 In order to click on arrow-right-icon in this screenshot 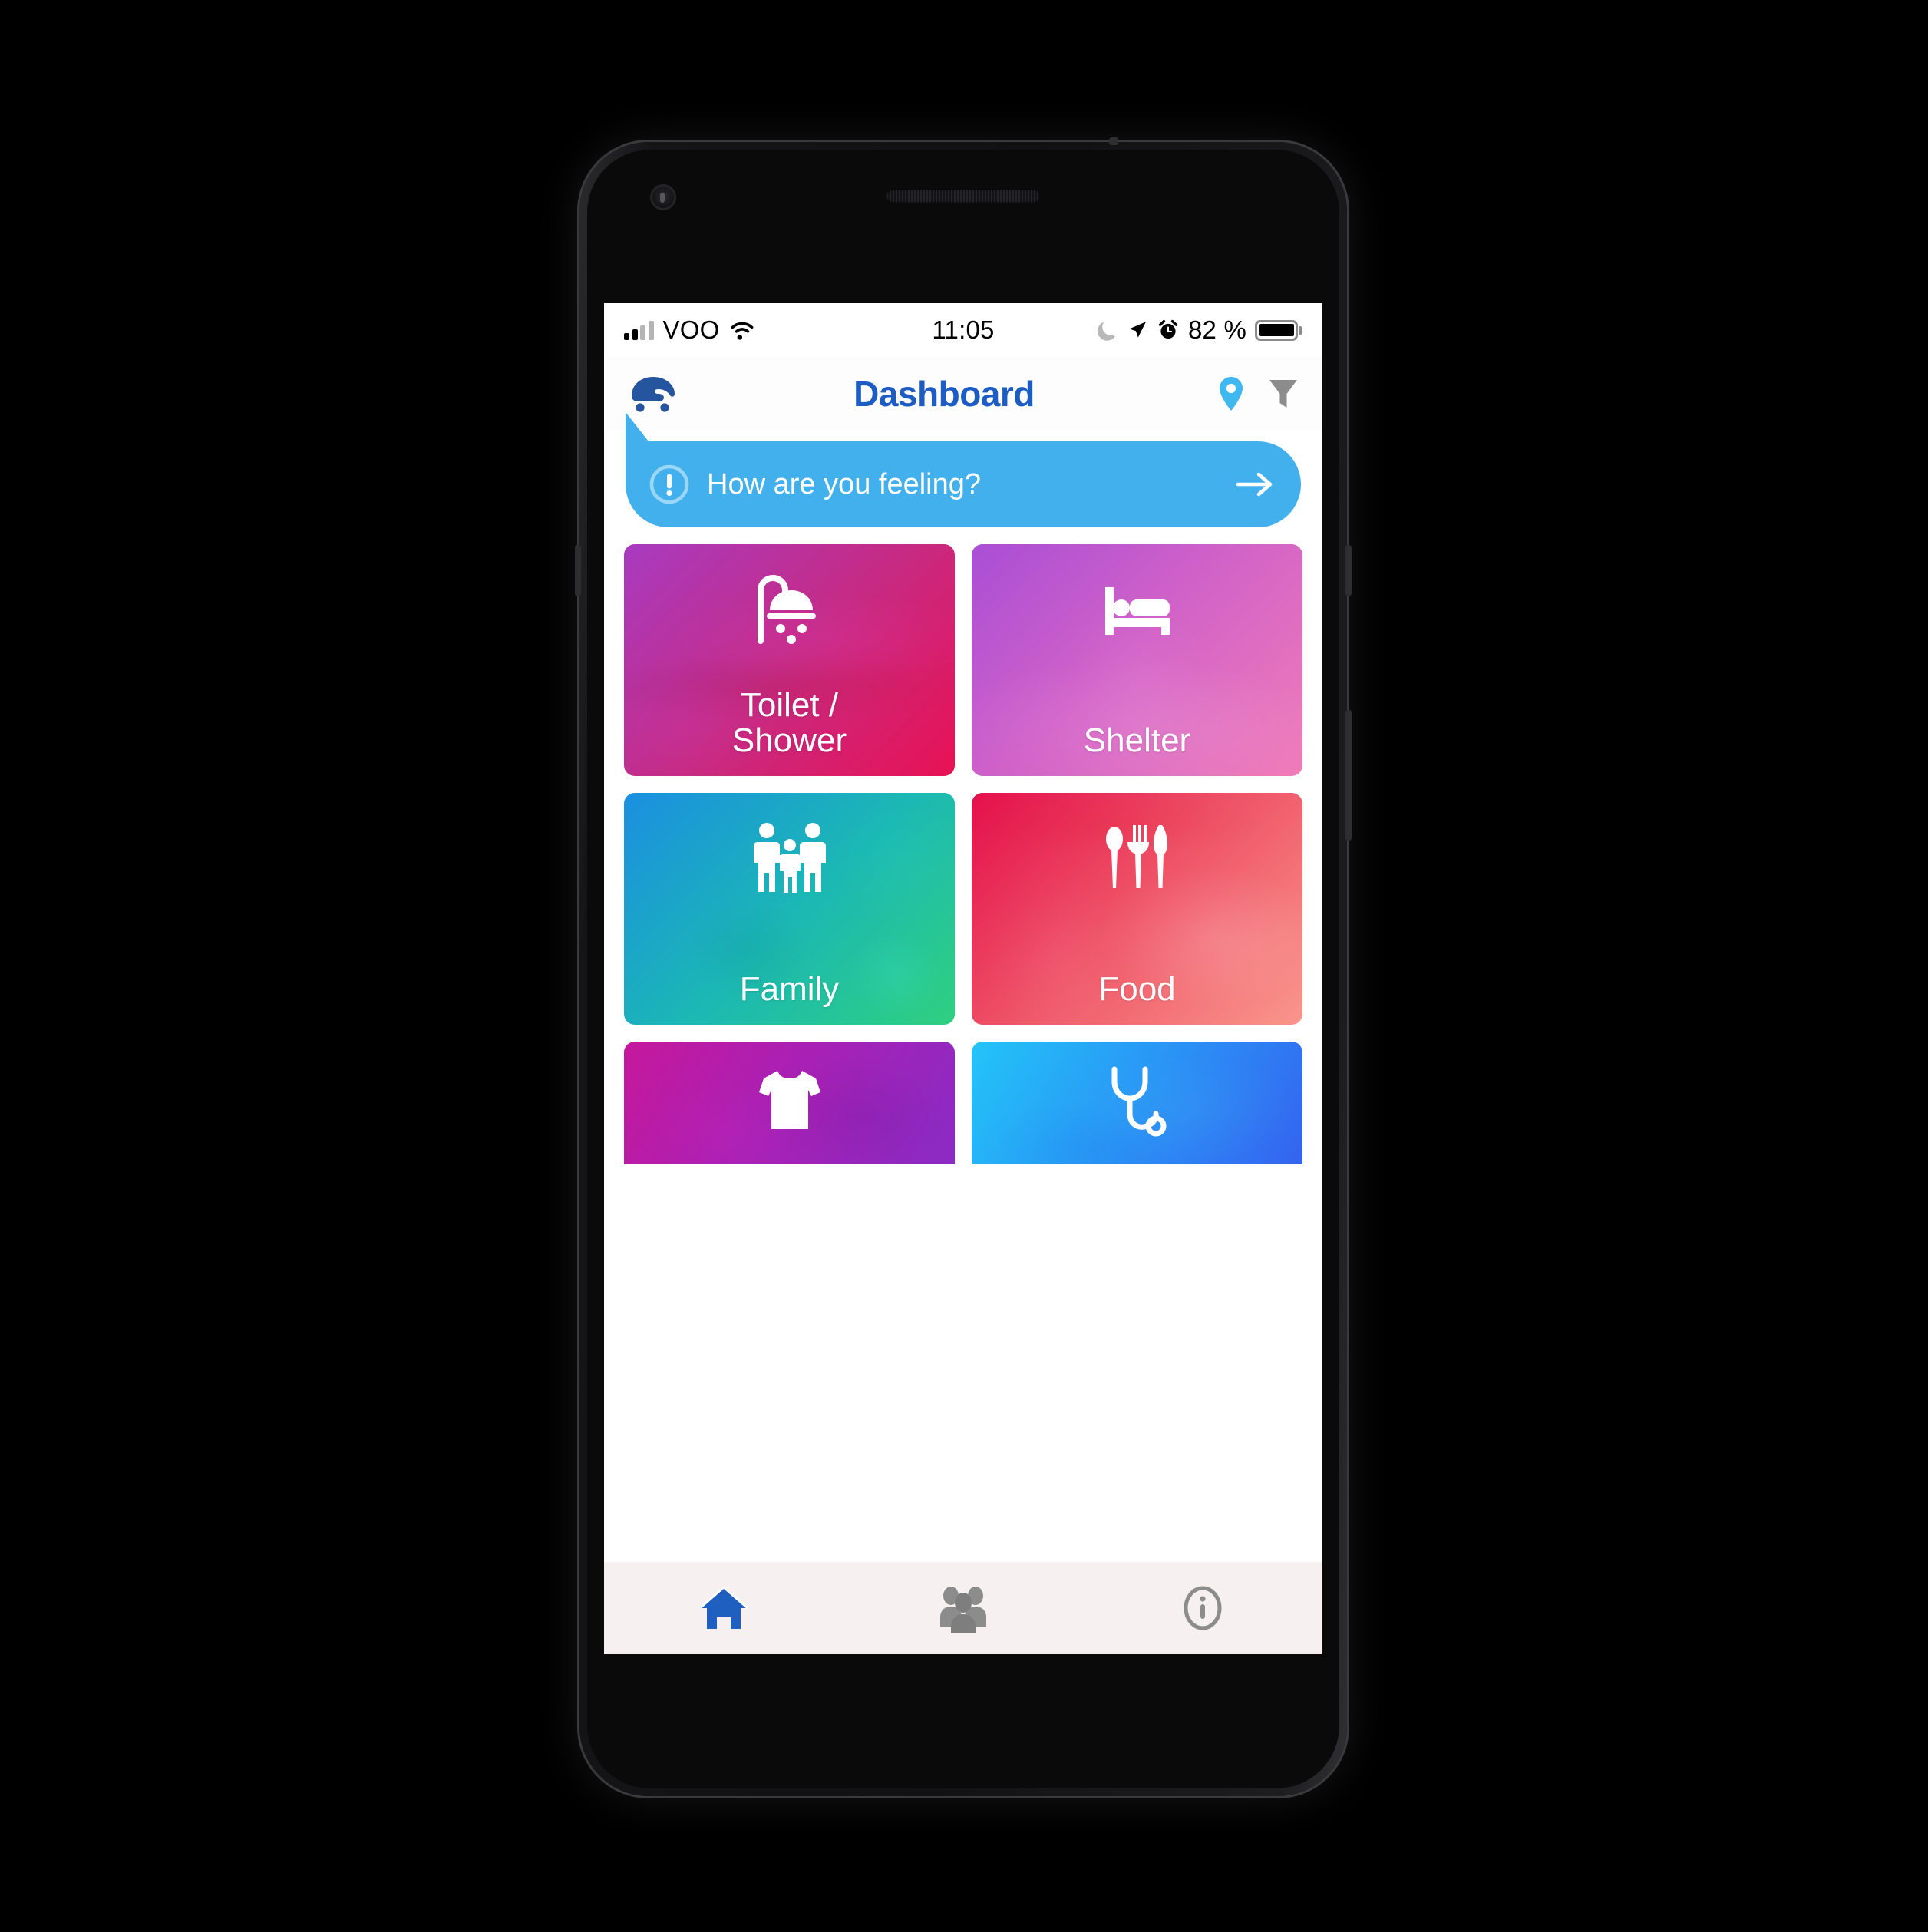, I will do `click(1255, 484)`.